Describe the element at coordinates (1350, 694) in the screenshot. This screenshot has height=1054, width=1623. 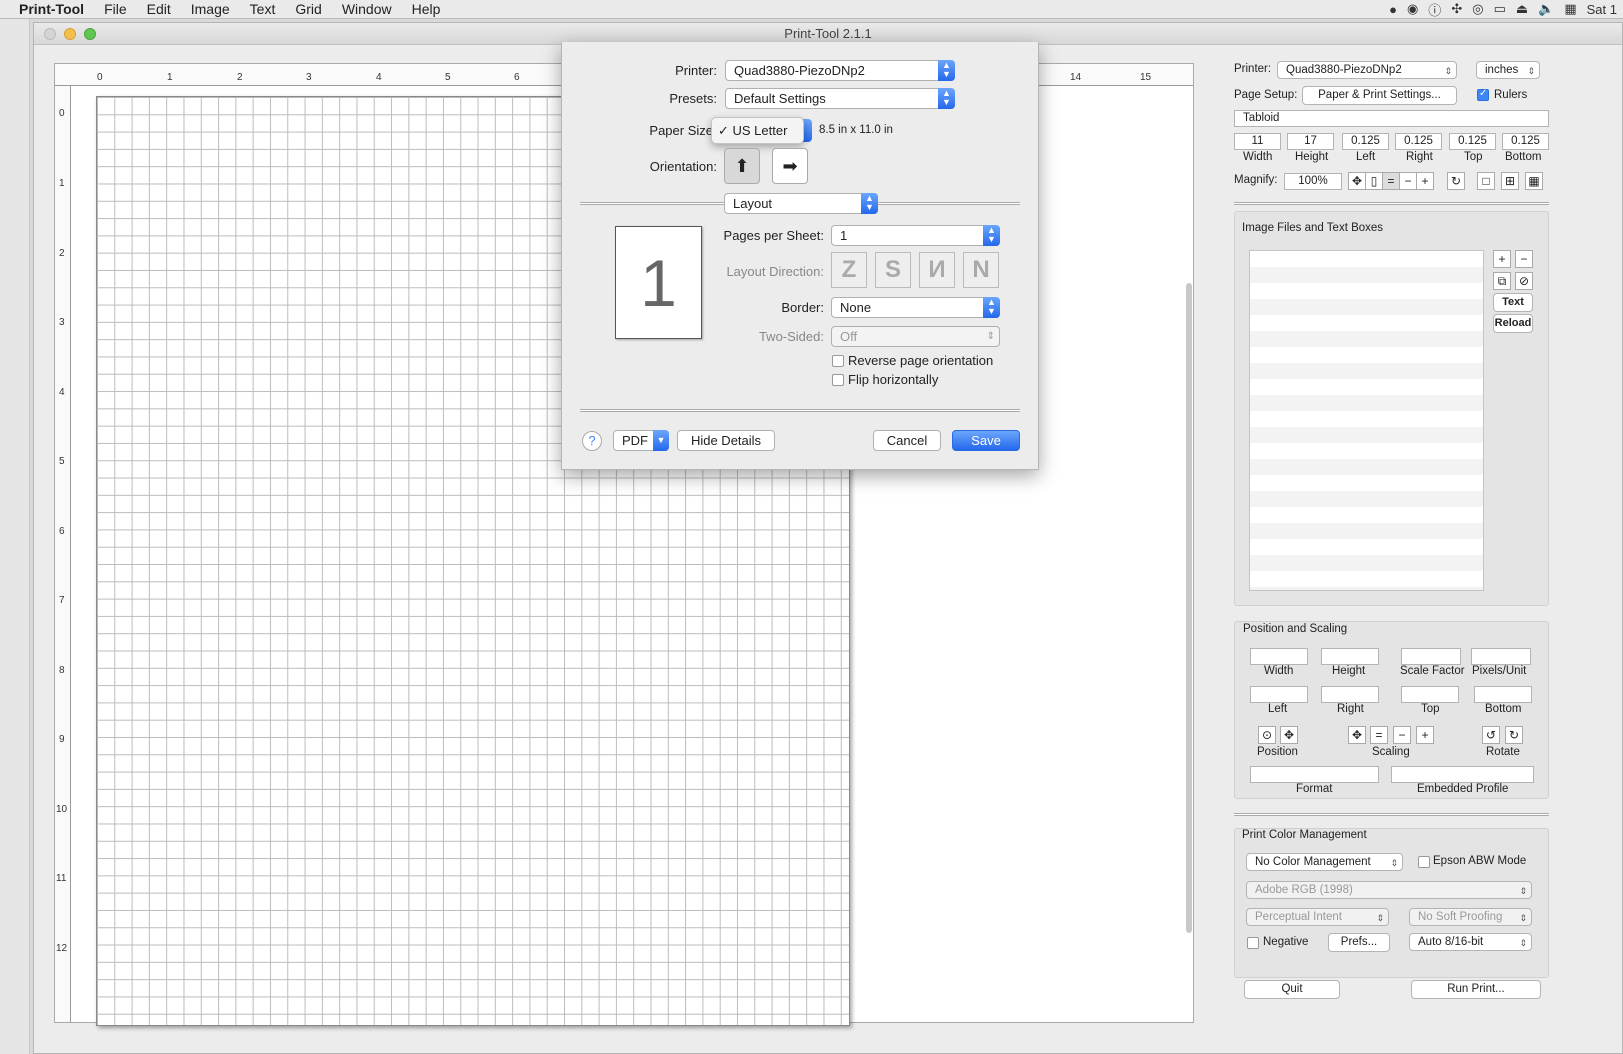
I see `pos-right-field` at that location.